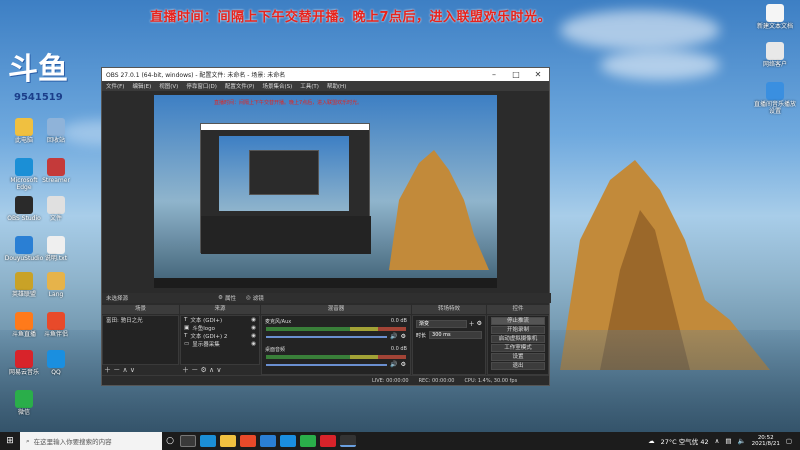 Image resolution: width=800 pixels, height=450 pixels. Describe the element at coordinates (518, 339) in the screenshot. I see `virtual-camera-button: 启动虚拟摄像机` at that location.